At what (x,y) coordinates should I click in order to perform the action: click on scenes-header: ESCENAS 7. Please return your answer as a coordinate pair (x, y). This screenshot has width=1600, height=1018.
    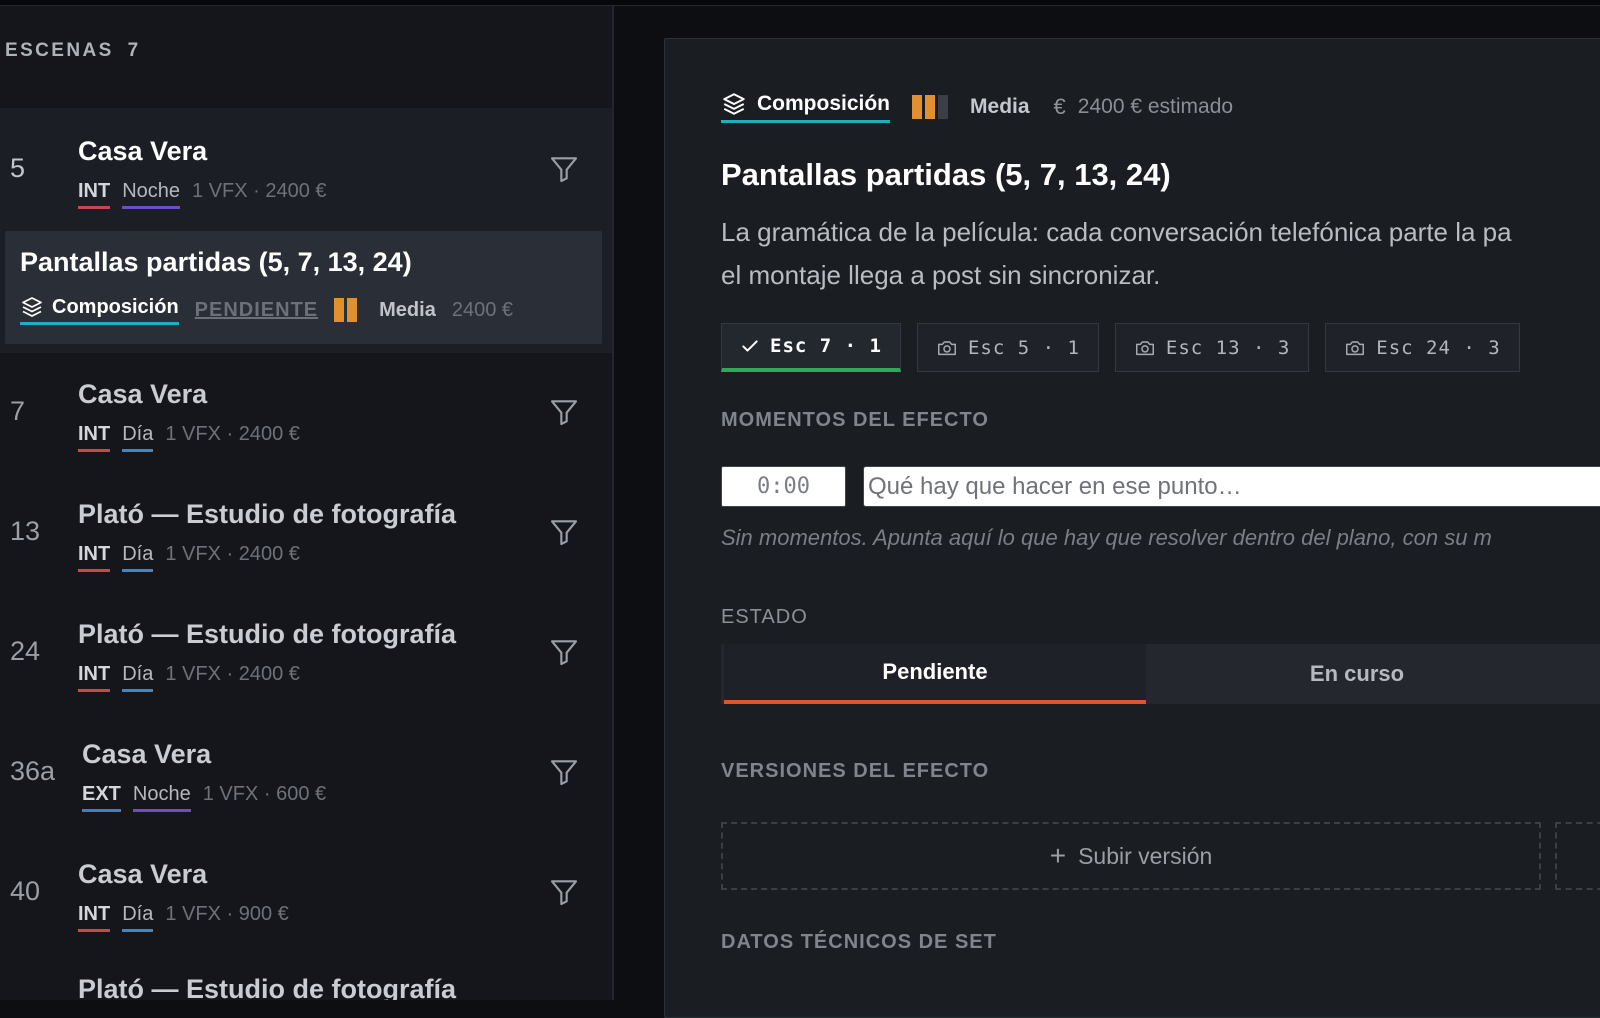
    Looking at the image, I should click on (73, 51).